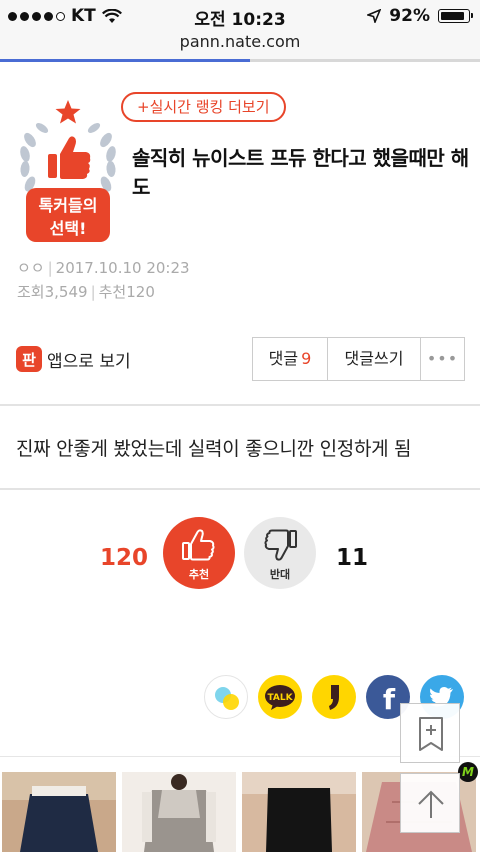 This screenshot has width=480, height=852. I want to click on post-body: 진짜 안좋게 봤었는데 실력이 좋으니깐 인정하게 됨, so click(214, 449).